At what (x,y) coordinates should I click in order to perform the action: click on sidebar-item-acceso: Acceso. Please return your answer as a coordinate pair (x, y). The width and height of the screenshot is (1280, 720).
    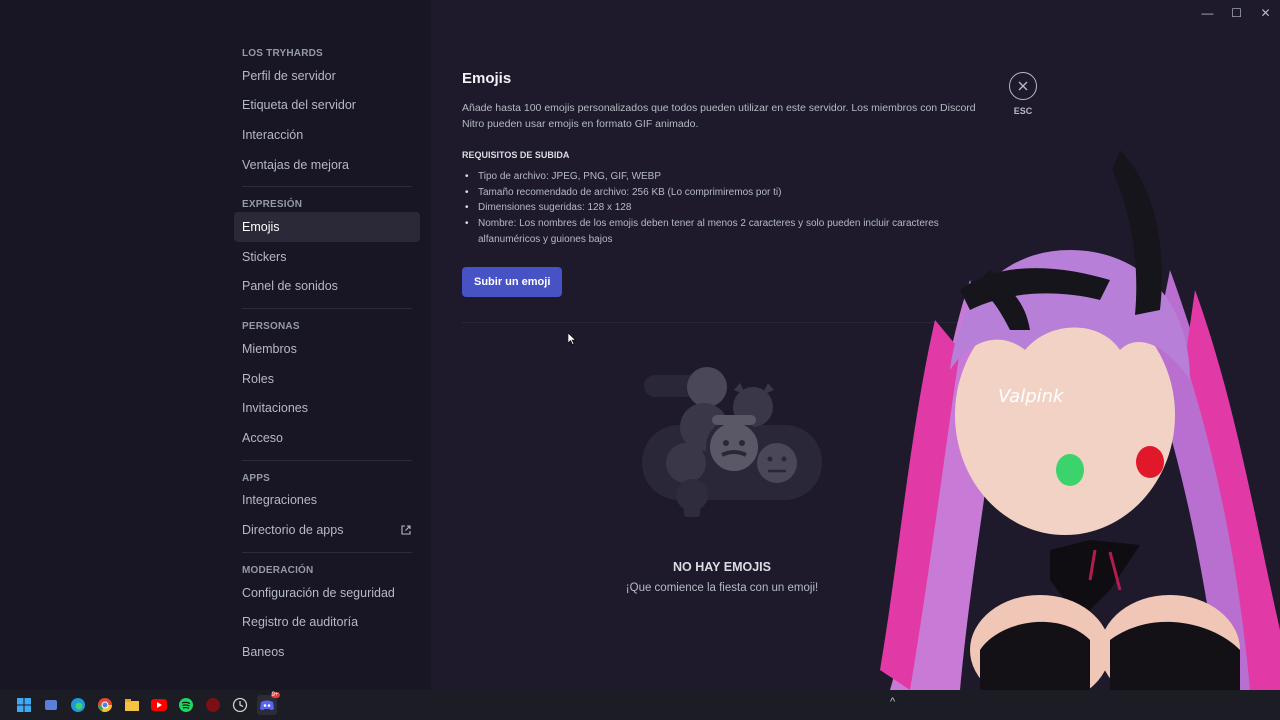
    Looking at the image, I should click on (327, 438).